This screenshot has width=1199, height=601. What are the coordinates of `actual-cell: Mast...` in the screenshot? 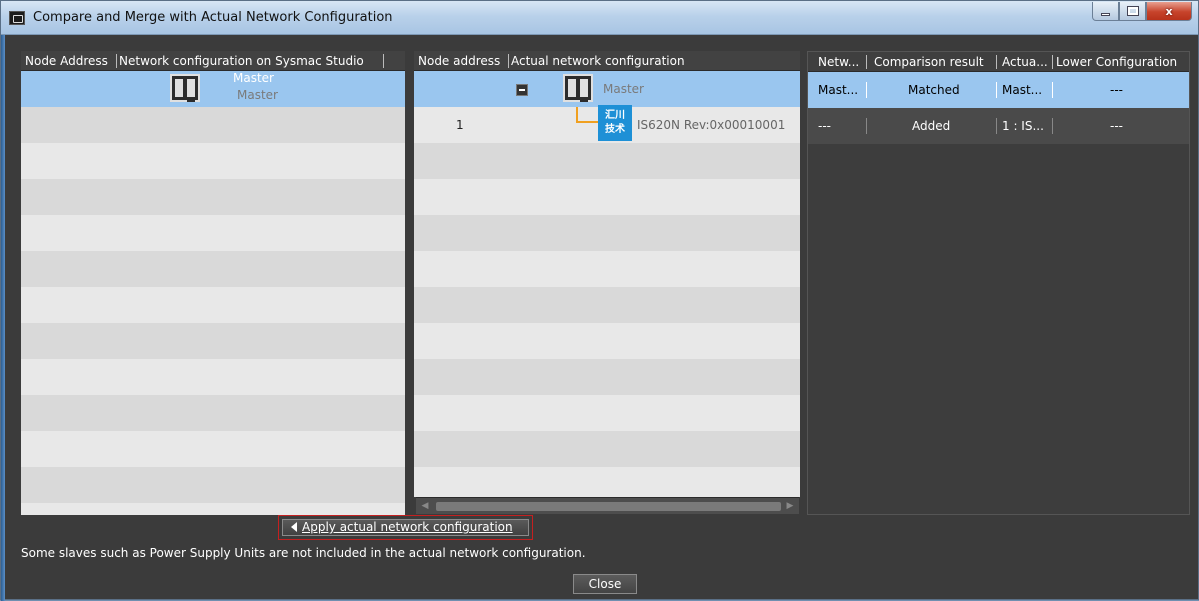 It's located at (1022, 90).